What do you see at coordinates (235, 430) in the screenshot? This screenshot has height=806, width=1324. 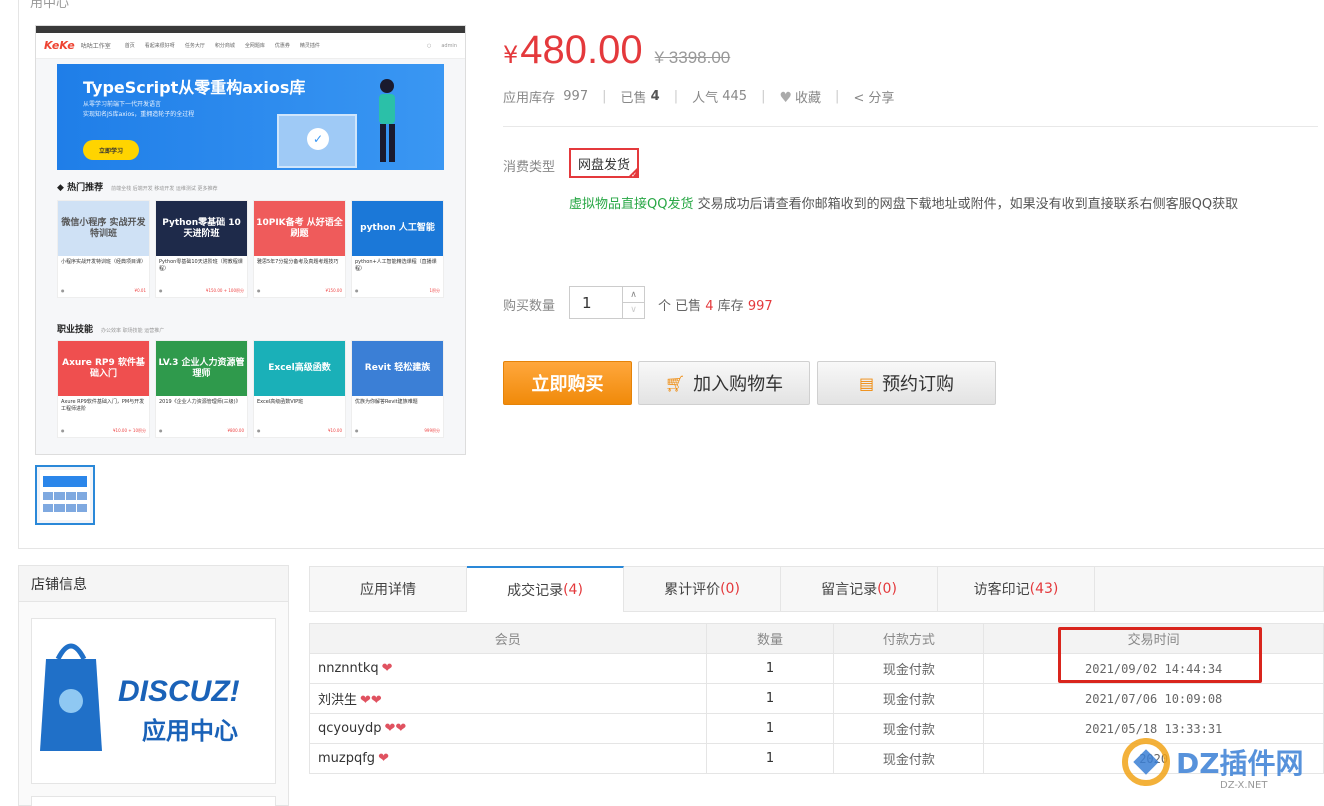 I see `preview-card-price: ¥800.00` at bounding box center [235, 430].